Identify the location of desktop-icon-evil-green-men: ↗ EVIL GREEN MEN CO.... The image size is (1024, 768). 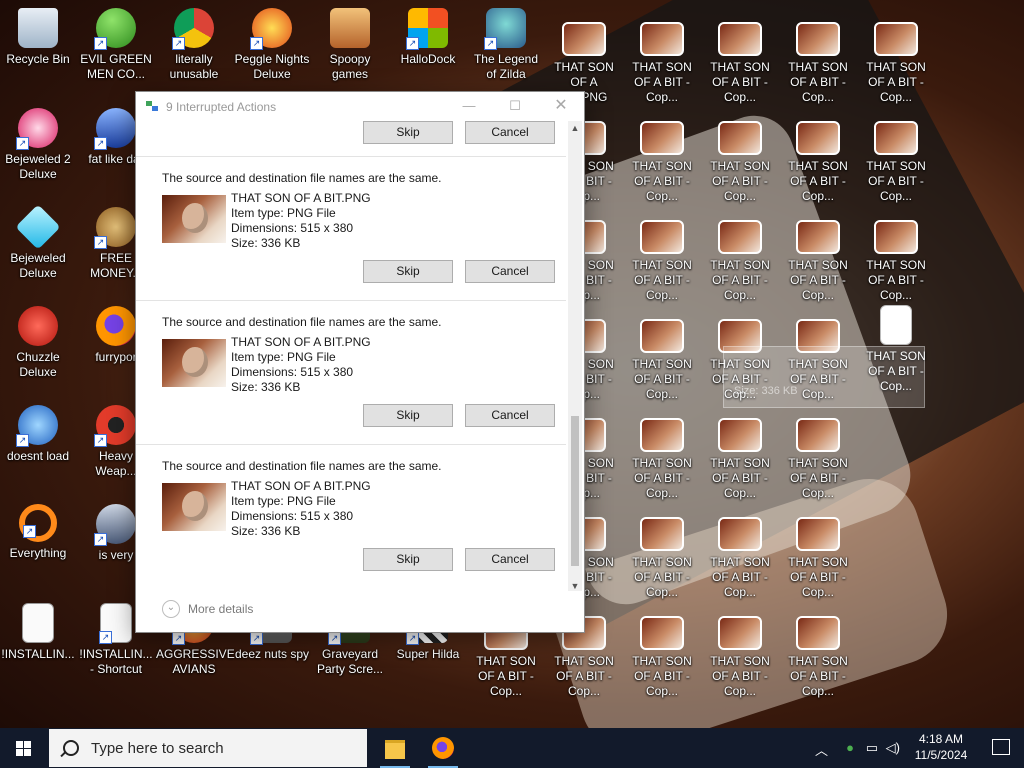
(116, 45).